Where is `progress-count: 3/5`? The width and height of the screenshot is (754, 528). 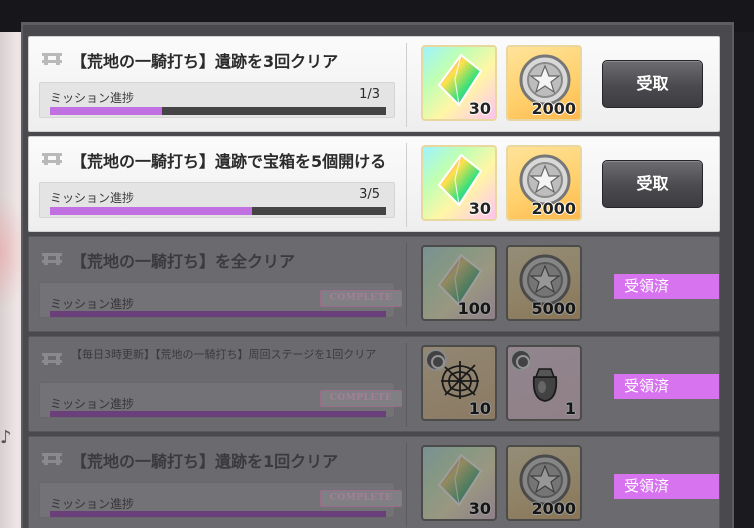 progress-count: 3/5 is located at coordinates (369, 194).